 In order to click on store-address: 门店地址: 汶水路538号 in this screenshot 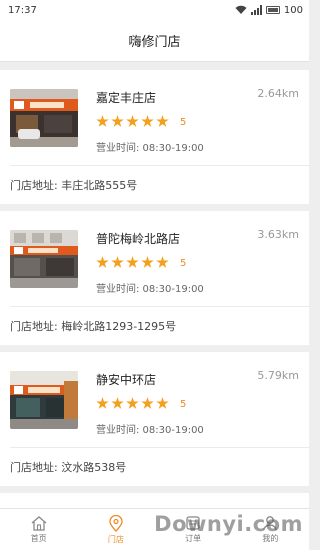, I will do `click(68, 467)`.